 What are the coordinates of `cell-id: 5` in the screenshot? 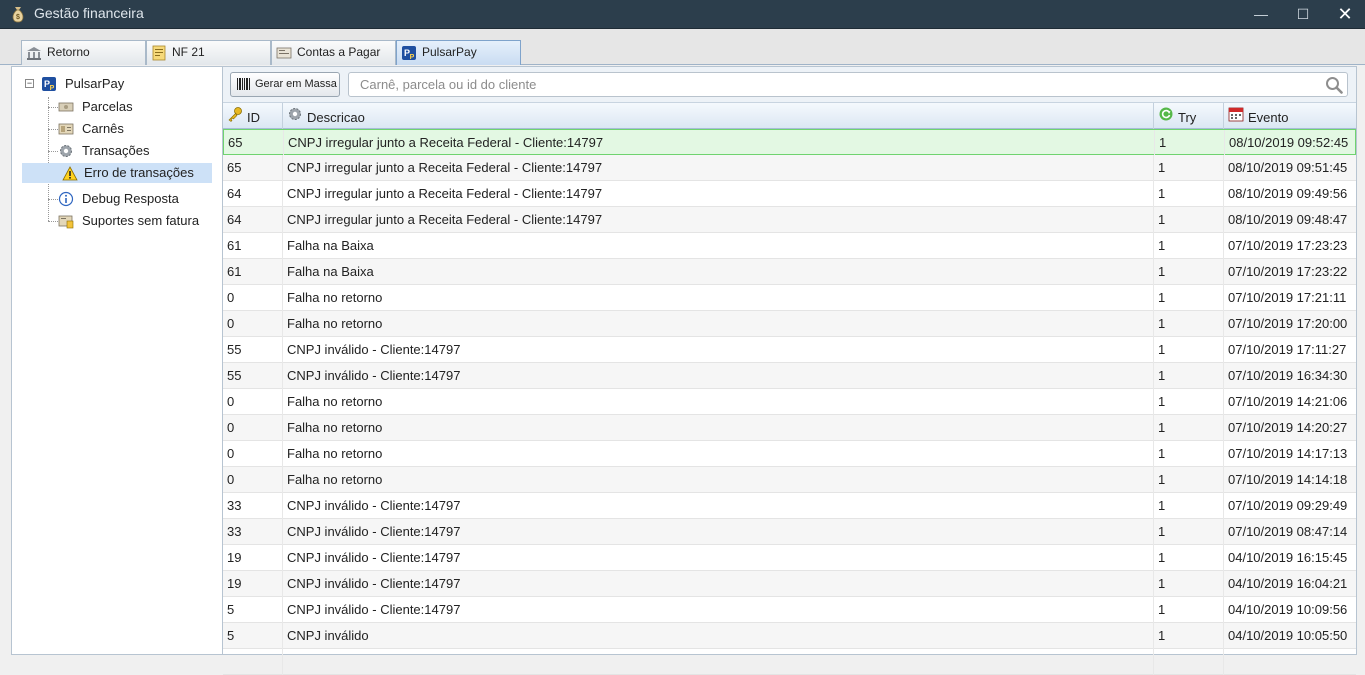 It's located at (253, 636).